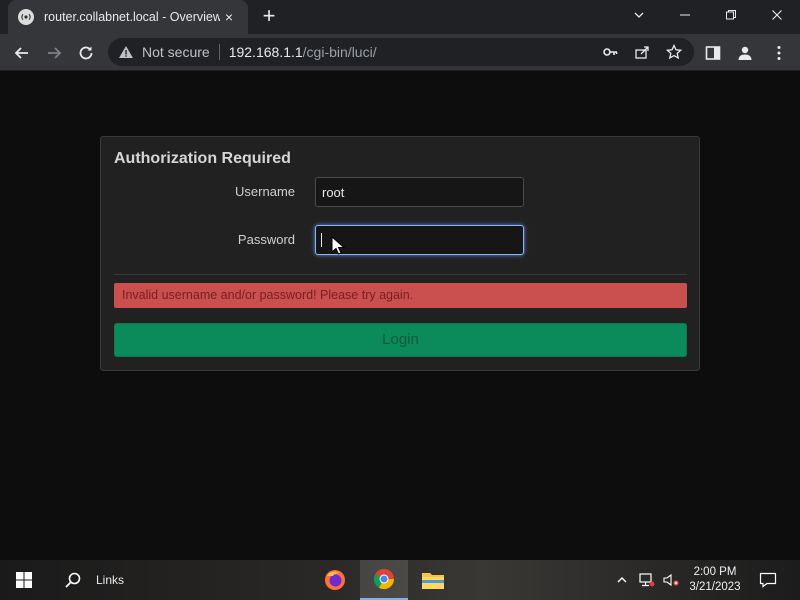  Describe the element at coordinates (419, 192) in the screenshot. I see `username-field` at that location.